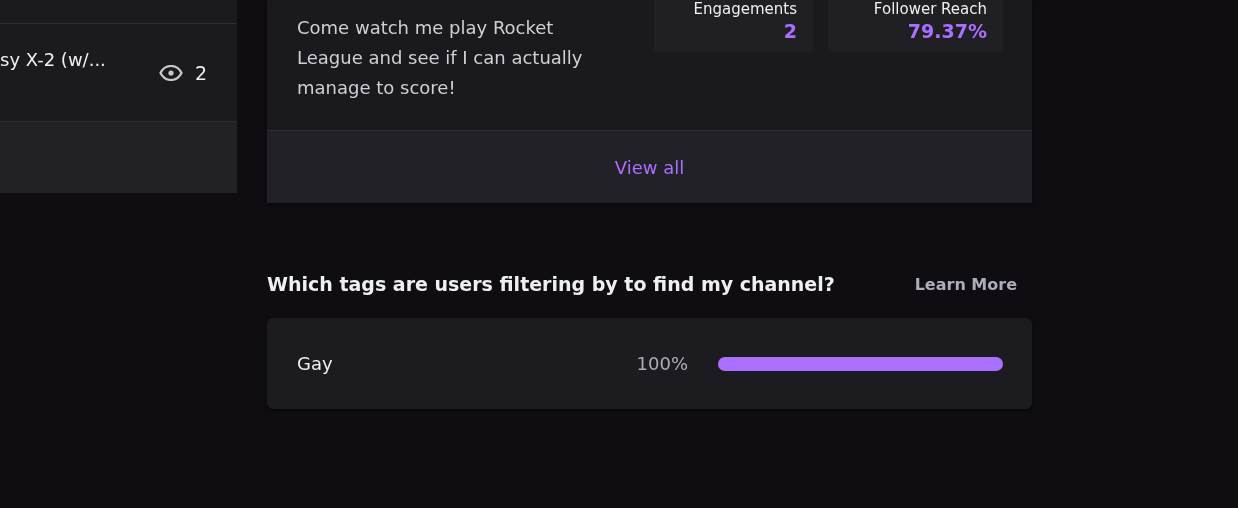 The width and height of the screenshot is (1238, 508). What do you see at coordinates (315, 363) in the screenshot?
I see `tag-name: Gay` at bounding box center [315, 363].